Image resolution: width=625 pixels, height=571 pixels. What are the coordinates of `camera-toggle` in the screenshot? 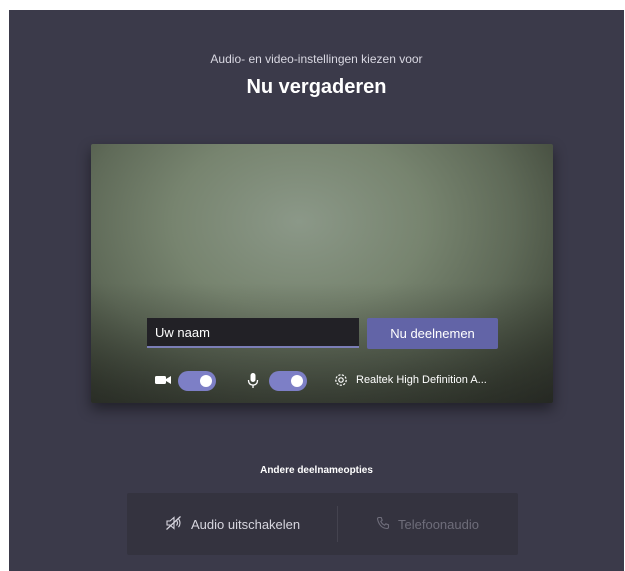 It's located at (197, 381).